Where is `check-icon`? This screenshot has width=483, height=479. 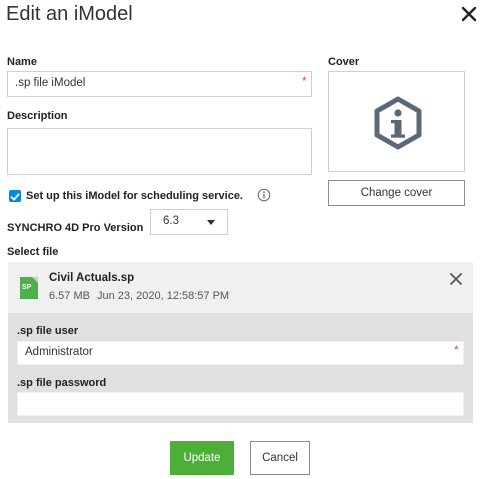 check-icon is located at coordinates (15, 197).